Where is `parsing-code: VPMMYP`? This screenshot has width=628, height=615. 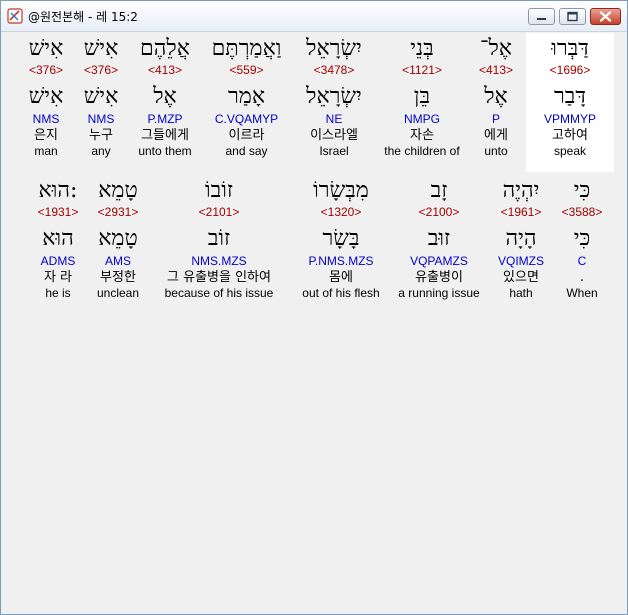 parsing-code: VPMMYP is located at coordinates (569, 119).